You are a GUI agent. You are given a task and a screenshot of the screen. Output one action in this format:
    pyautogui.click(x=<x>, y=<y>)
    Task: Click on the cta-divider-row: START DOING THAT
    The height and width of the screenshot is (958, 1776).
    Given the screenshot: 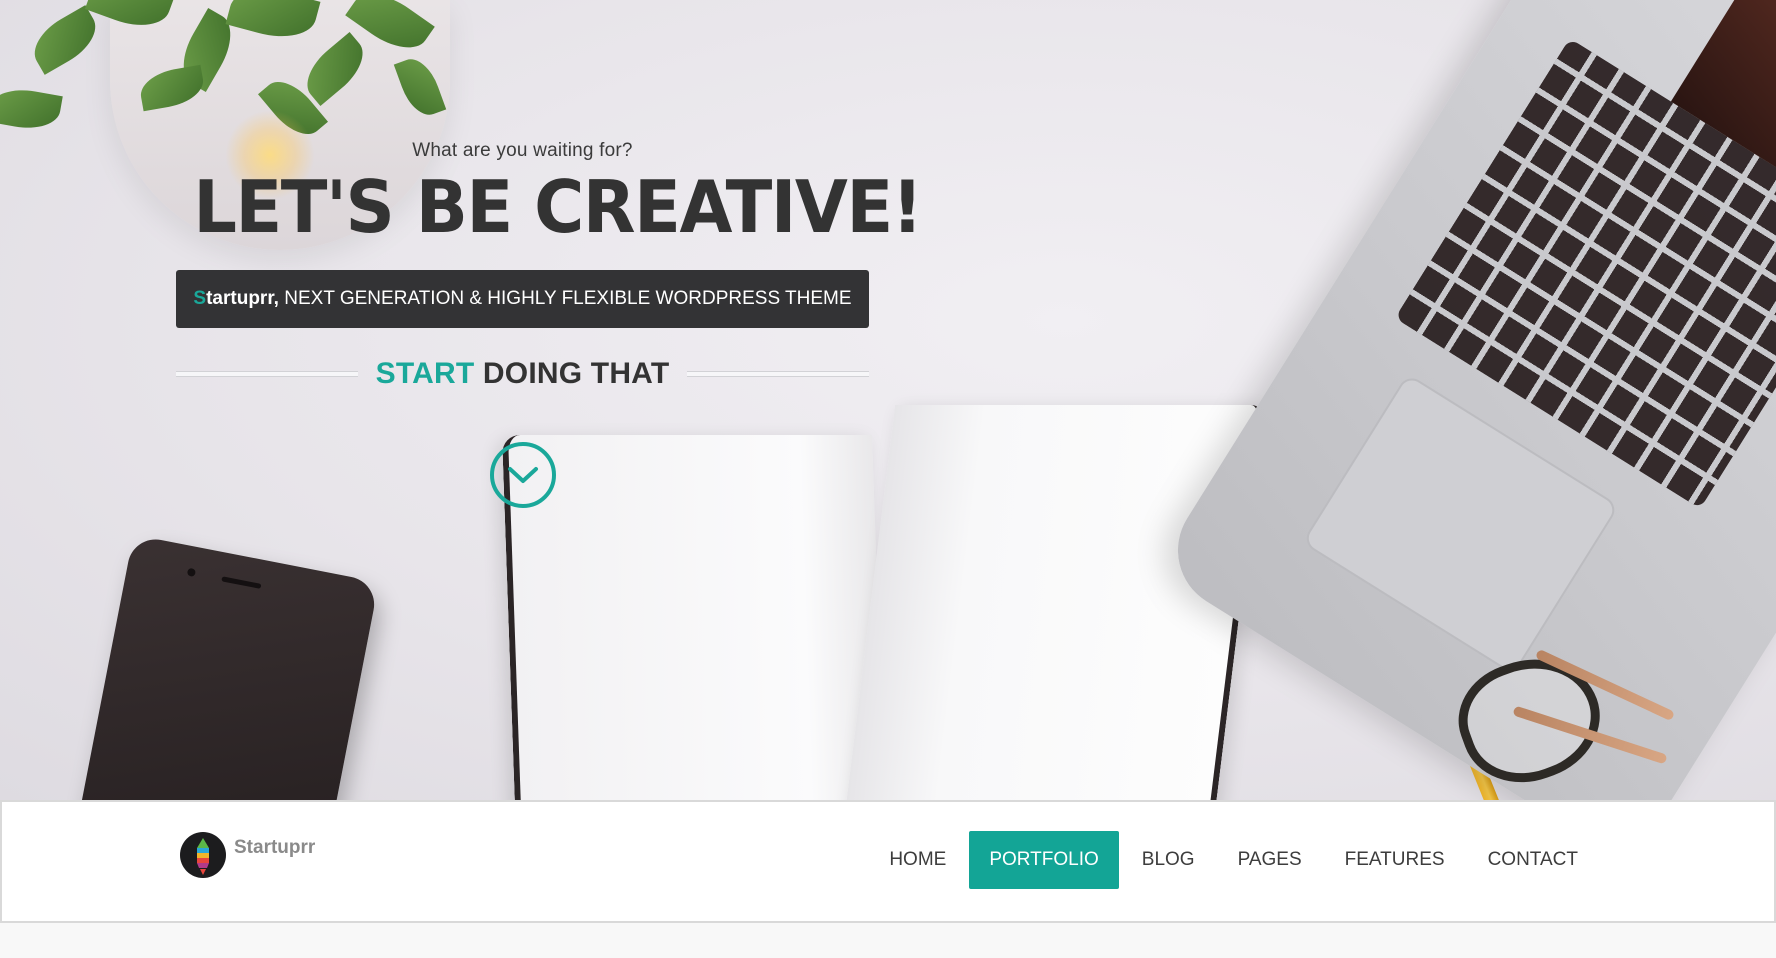 What is the action you would take?
    pyautogui.click(x=522, y=374)
    